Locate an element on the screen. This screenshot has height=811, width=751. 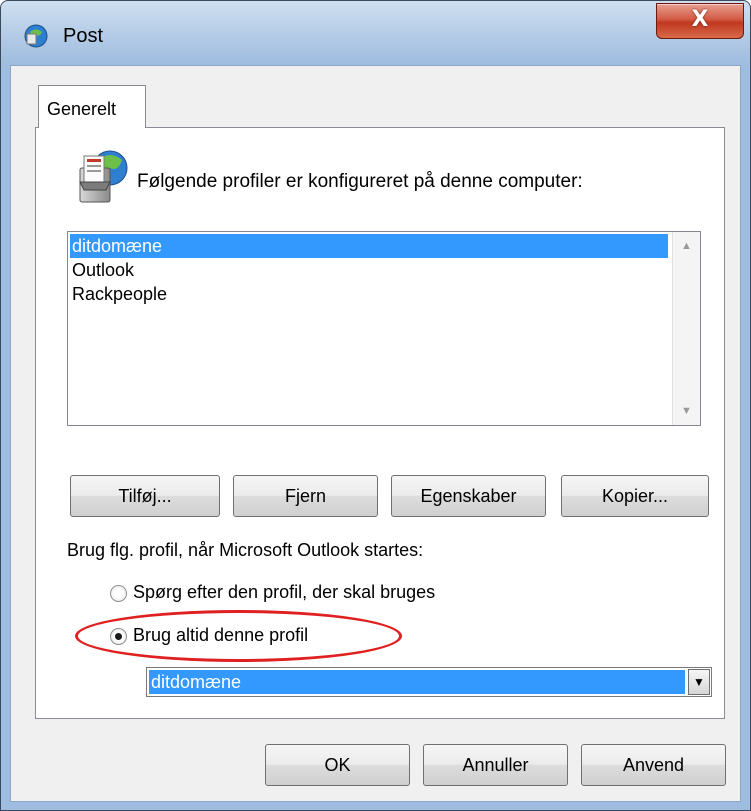
close-button: X is located at coordinates (700, 21).